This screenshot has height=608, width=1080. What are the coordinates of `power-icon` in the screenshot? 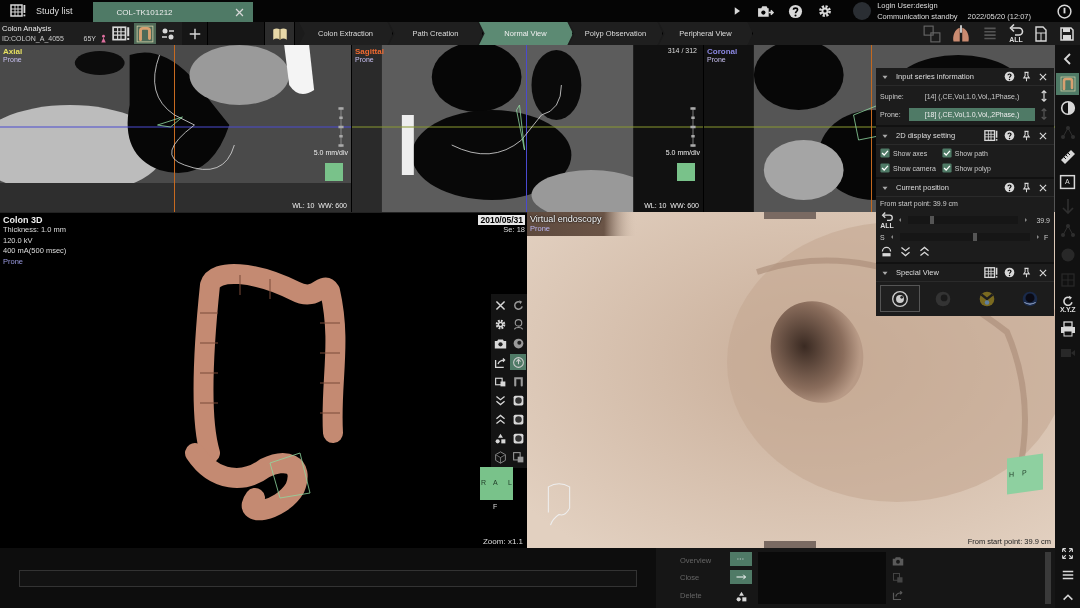 It's located at (1064, 11).